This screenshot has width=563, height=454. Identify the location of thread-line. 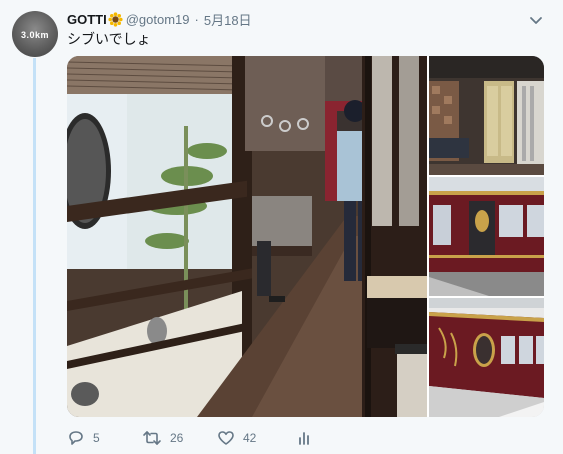
(34, 256).